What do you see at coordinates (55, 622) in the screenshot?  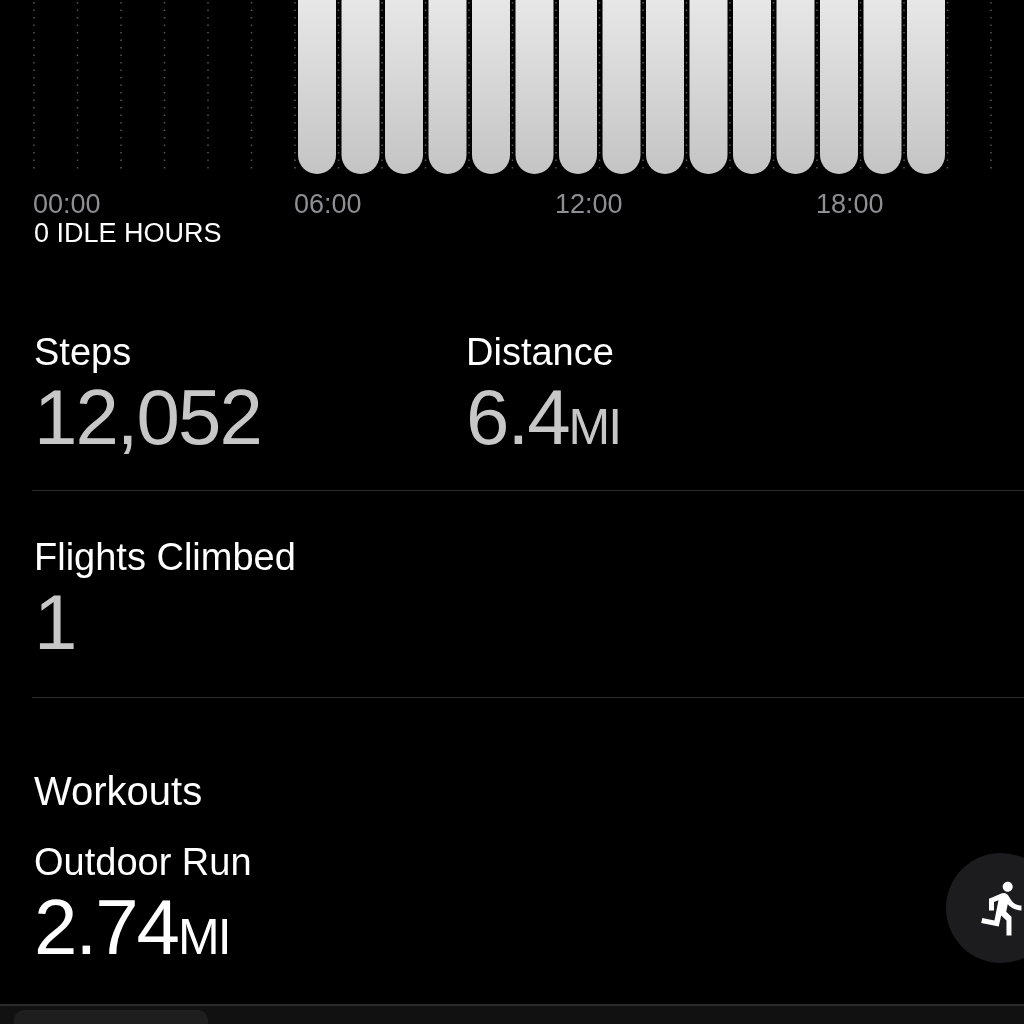 I see `stat-value: 1` at bounding box center [55, 622].